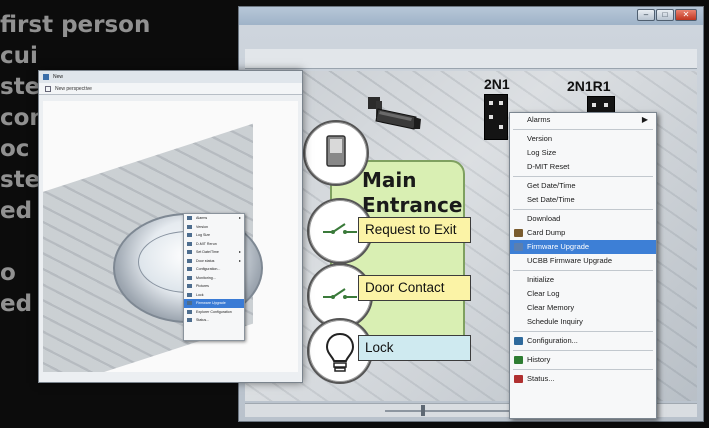 This screenshot has width=709, height=428. Describe the element at coordinates (583, 308) in the screenshot. I see `menu-item-clear-memory: Clear Memory` at that location.